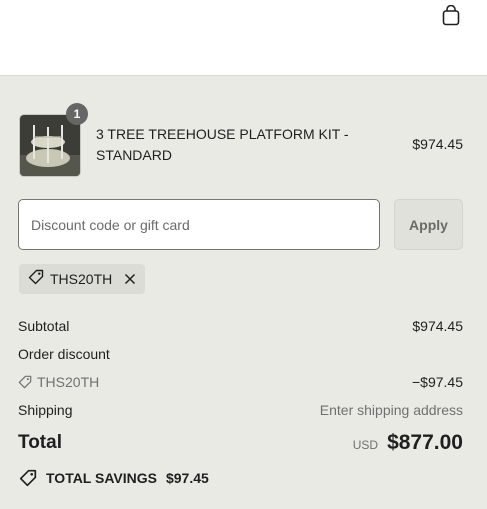 The image size is (487, 509). I want to click on subtotal-row: Subtotal $974.45, so click(240, 326).